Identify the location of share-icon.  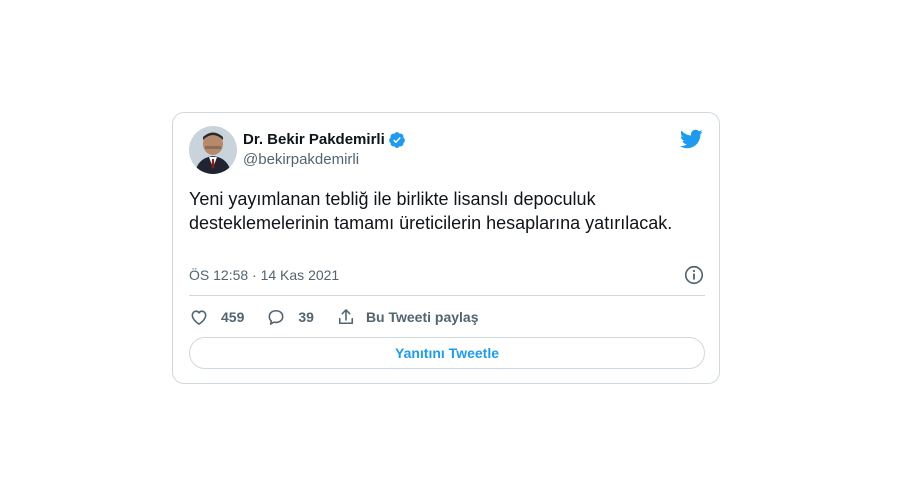
(346, 317).